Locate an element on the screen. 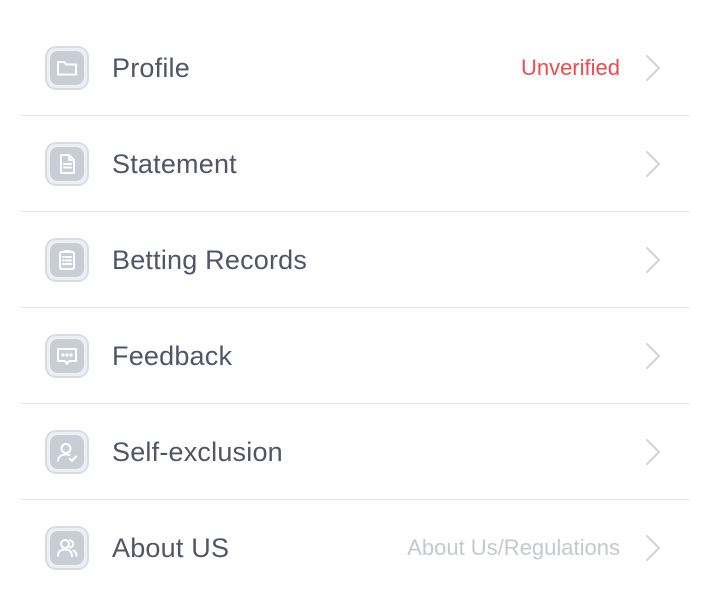 The height and width of the screenshot is (616, 710). menu-item-label: Statement is located at coordinates (174, 163).